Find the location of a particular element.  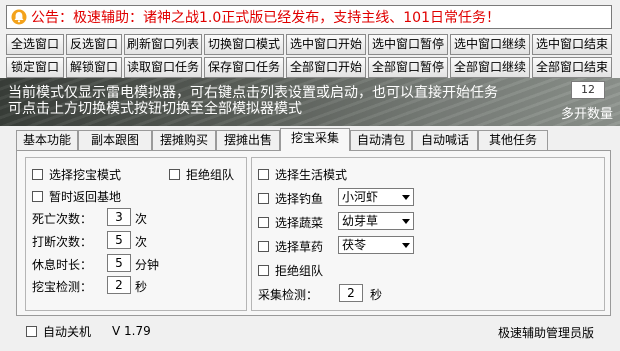

tab-stall-sell: 摆摊出售 is located at coordinates (248, 140).